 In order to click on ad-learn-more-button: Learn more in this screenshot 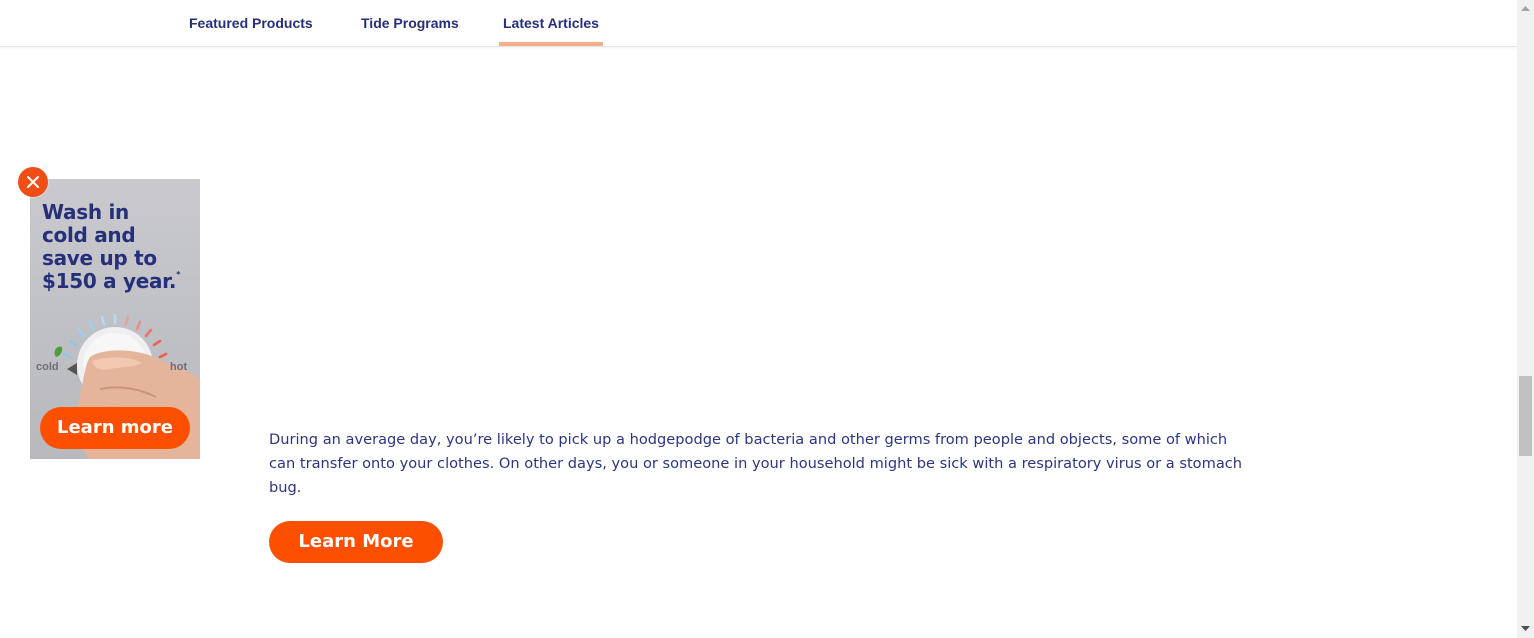, I will do `click(115, 428)`.